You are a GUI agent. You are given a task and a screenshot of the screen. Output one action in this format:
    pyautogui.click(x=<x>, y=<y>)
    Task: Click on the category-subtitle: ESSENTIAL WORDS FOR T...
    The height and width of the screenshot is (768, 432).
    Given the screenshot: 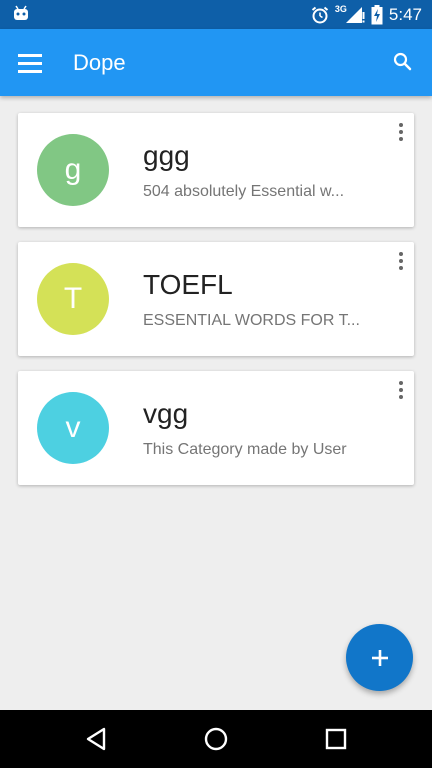 What is the action you would take?
    pyautogui.click(x=251, y=320)
    